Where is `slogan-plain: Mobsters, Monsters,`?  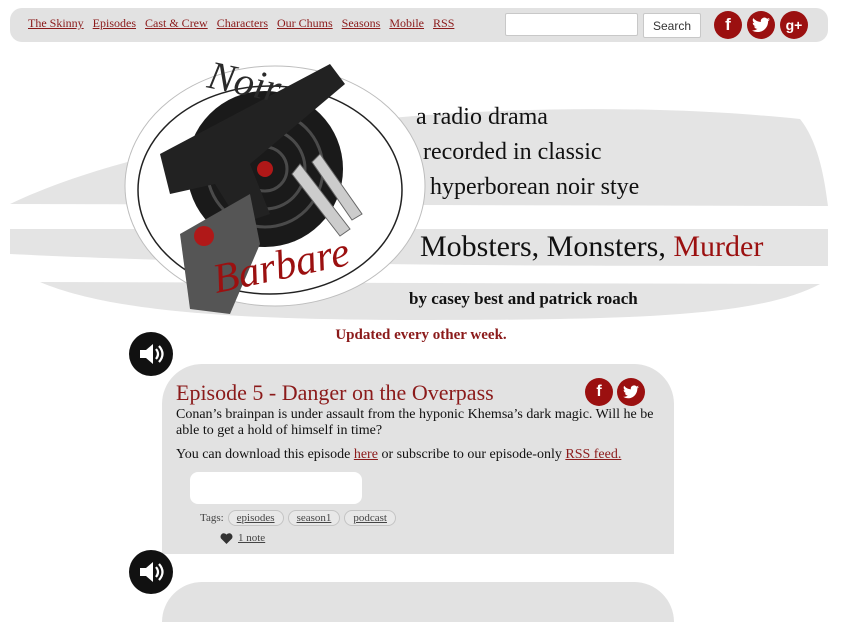
slogan-plain: Mobsters, Monsters, is located at coordinates (543, 246).